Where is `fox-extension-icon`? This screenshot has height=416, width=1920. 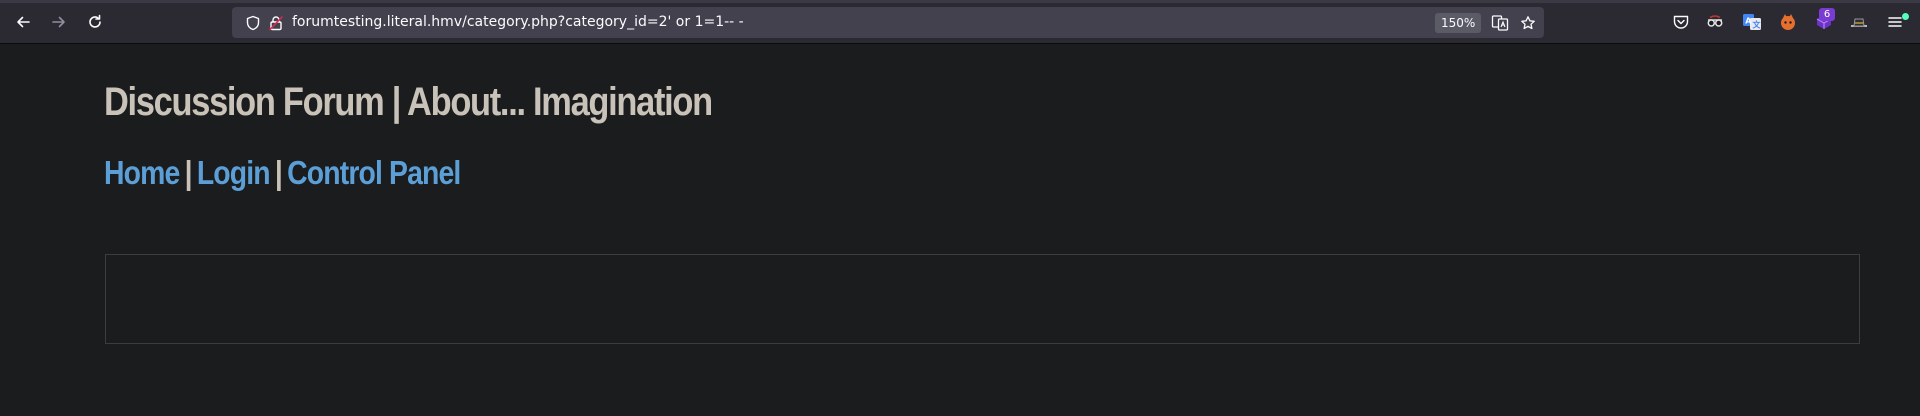
fox-extension-icon is located at coordinates (1788, 22).